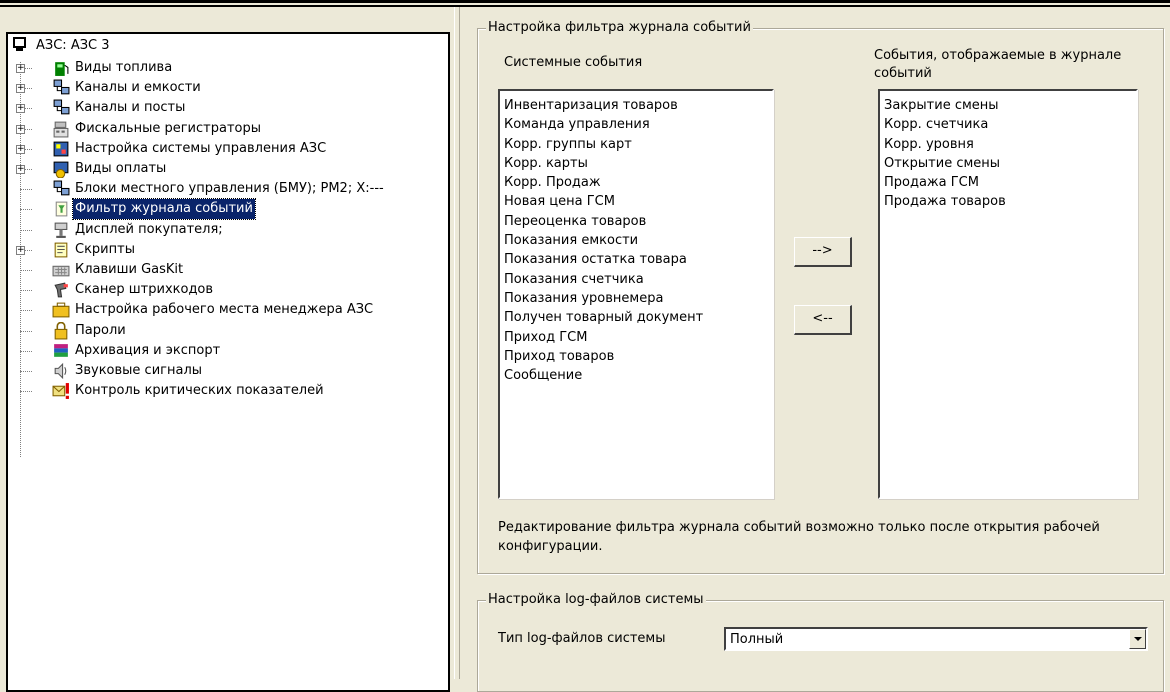  What do you see at coordinates (1008, 105) in the screenshot?
I see `journal-event-item: Закрытие смены` at bounding box center [1008, 105].